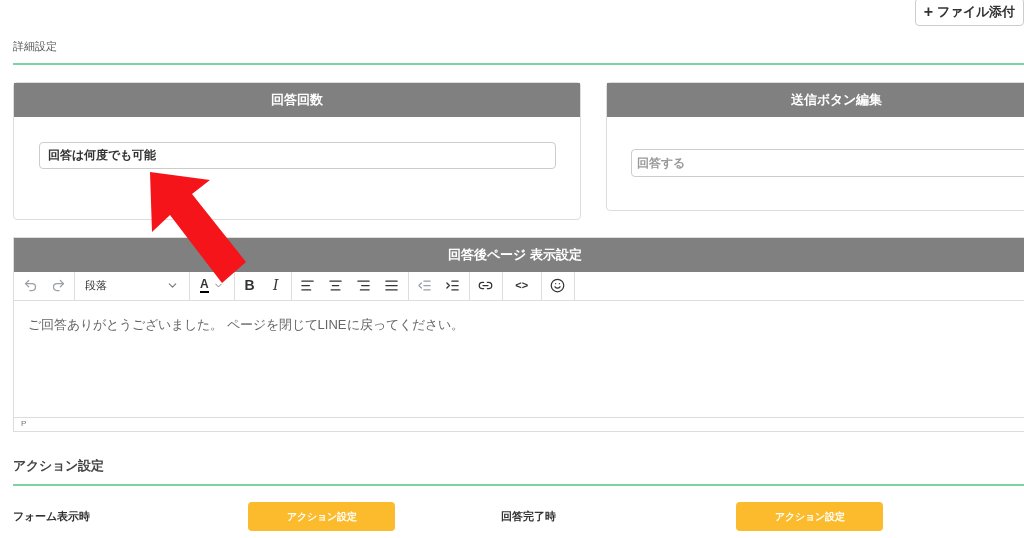 The image size is (1024, 538). What do you see at coordinates (827, 162) in the screenshot?
I see `input-field: 回答する` at bounding box center [827, 162].